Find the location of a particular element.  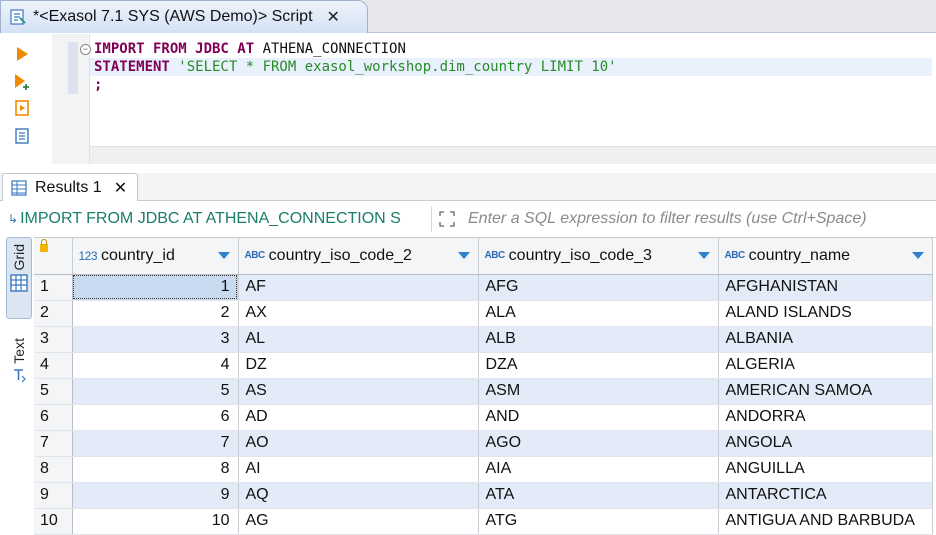

editor-tab-strip: *<Exasol 7.1 SYS (AWS Demo)> Script ✕ is located at coordinates (468, 16).